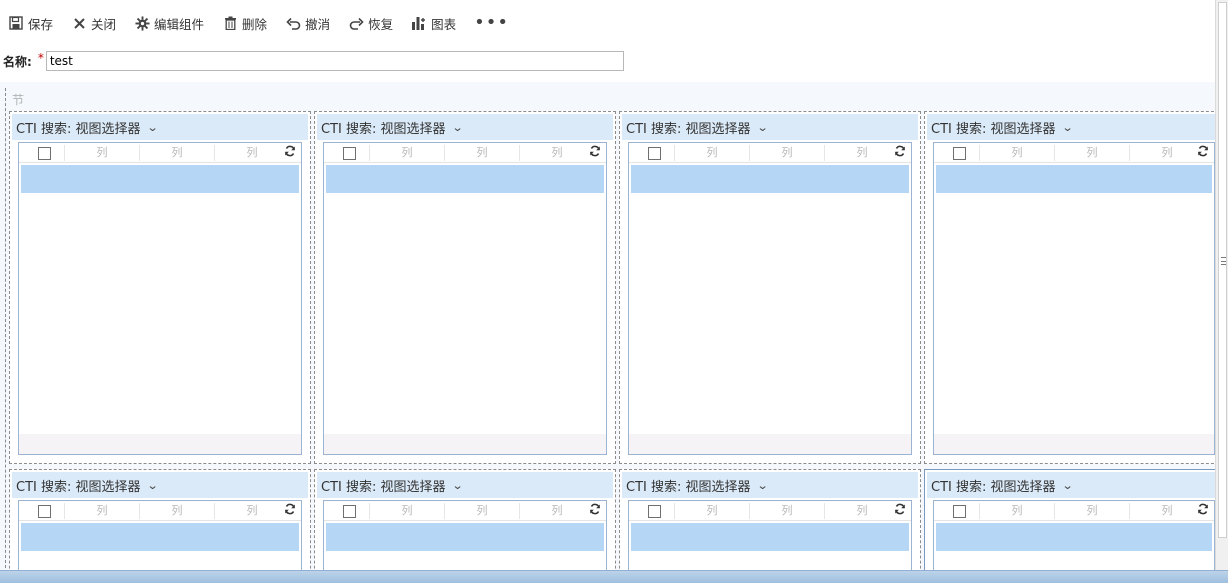  I want to click on name-input, so click(334, 61).